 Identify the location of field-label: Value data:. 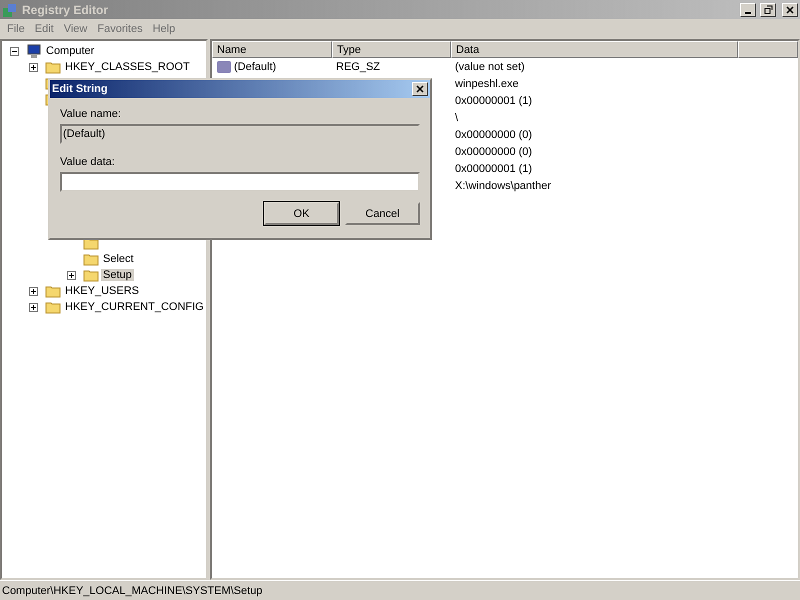
(87, 162).